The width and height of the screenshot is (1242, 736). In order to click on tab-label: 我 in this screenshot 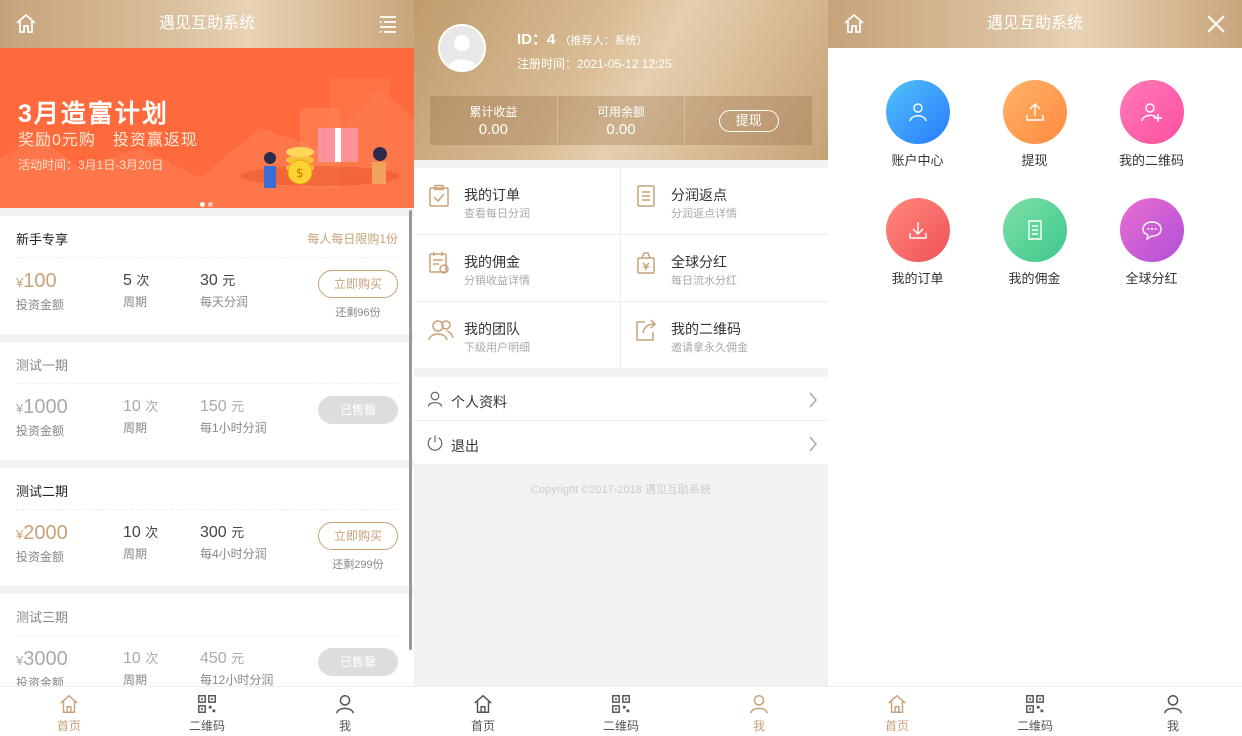, I will do `click(1172, 726)`.